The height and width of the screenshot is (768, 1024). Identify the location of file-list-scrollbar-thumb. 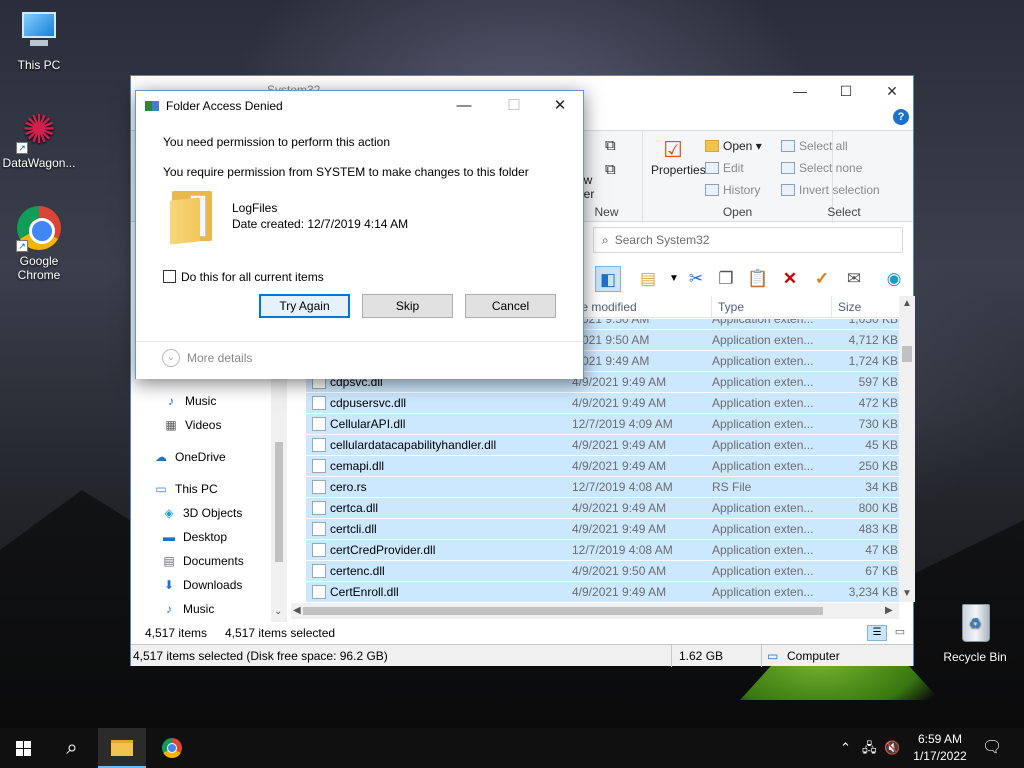
(907, 354).